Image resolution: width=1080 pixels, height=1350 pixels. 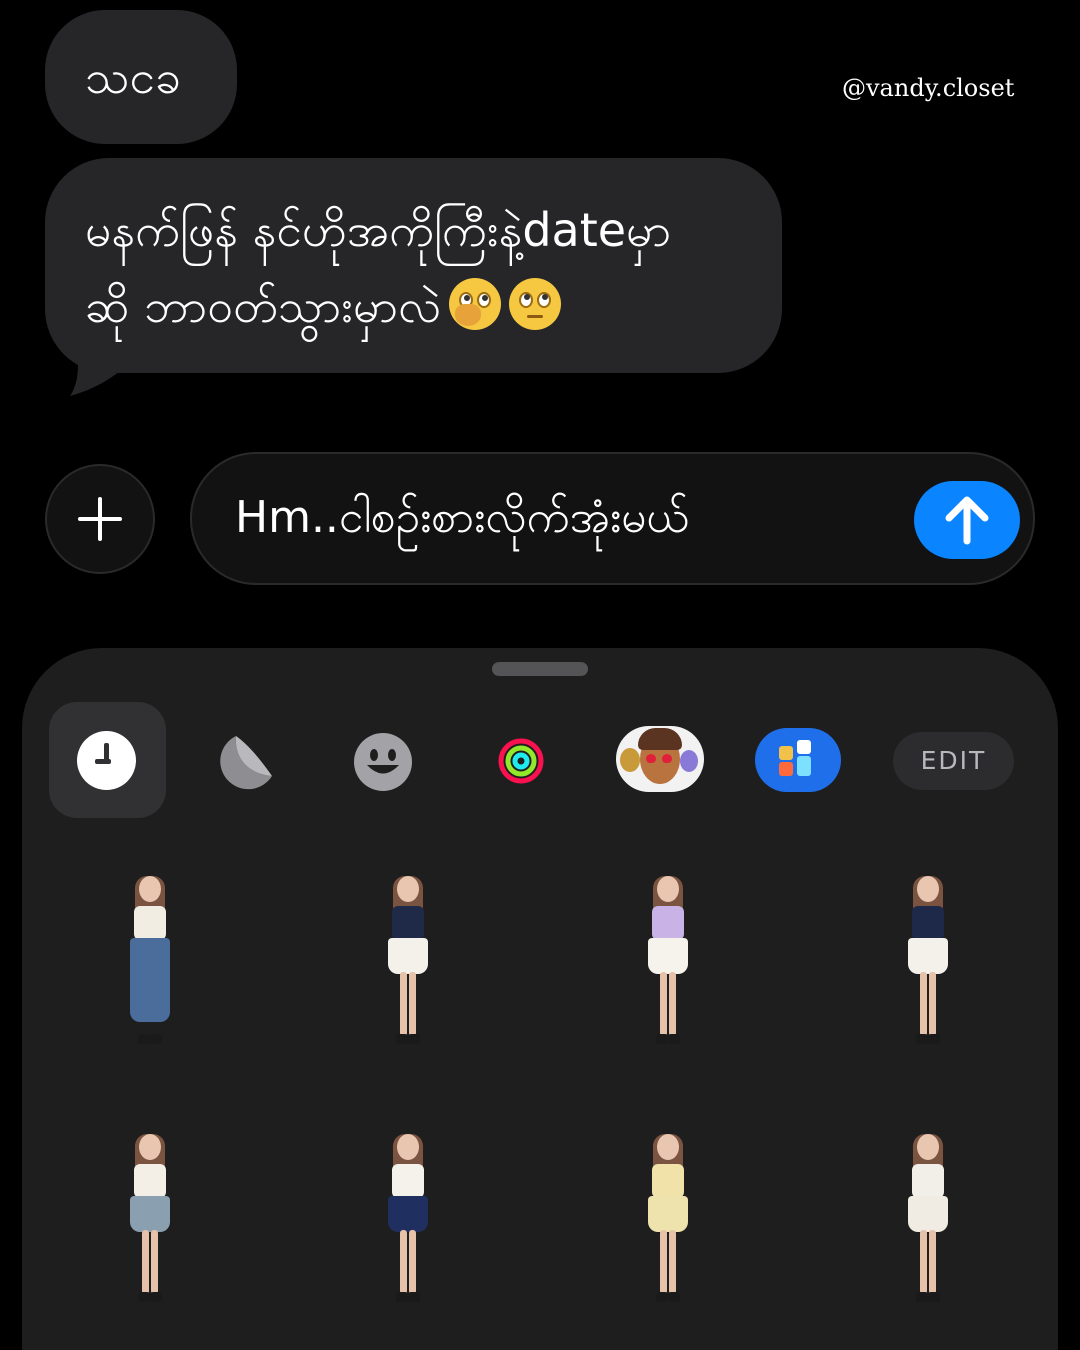 I want to click on tab-recents, so click(x=107, y=760).